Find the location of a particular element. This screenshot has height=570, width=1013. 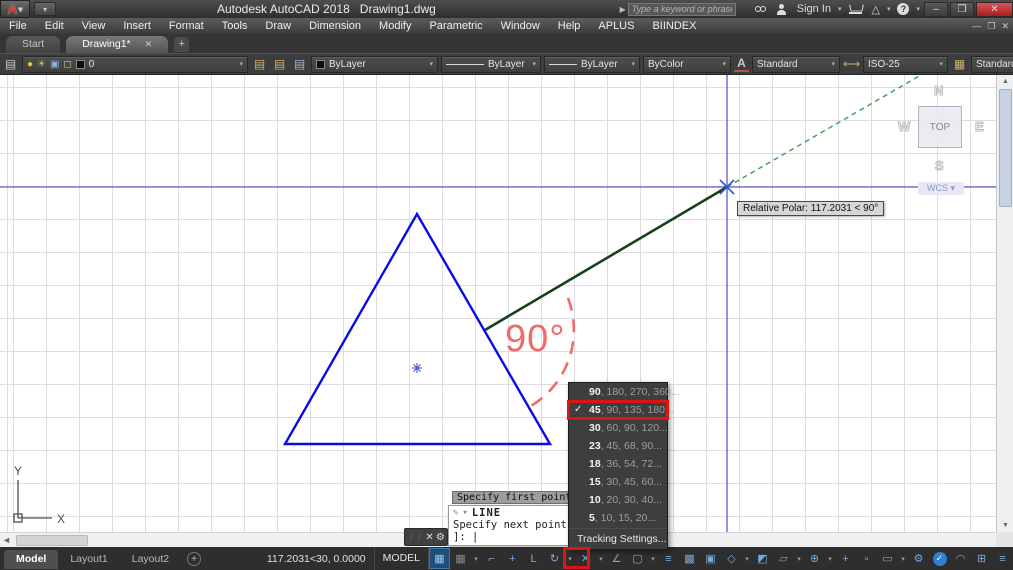

minimize-button: – is located at coordinates (936, 9).